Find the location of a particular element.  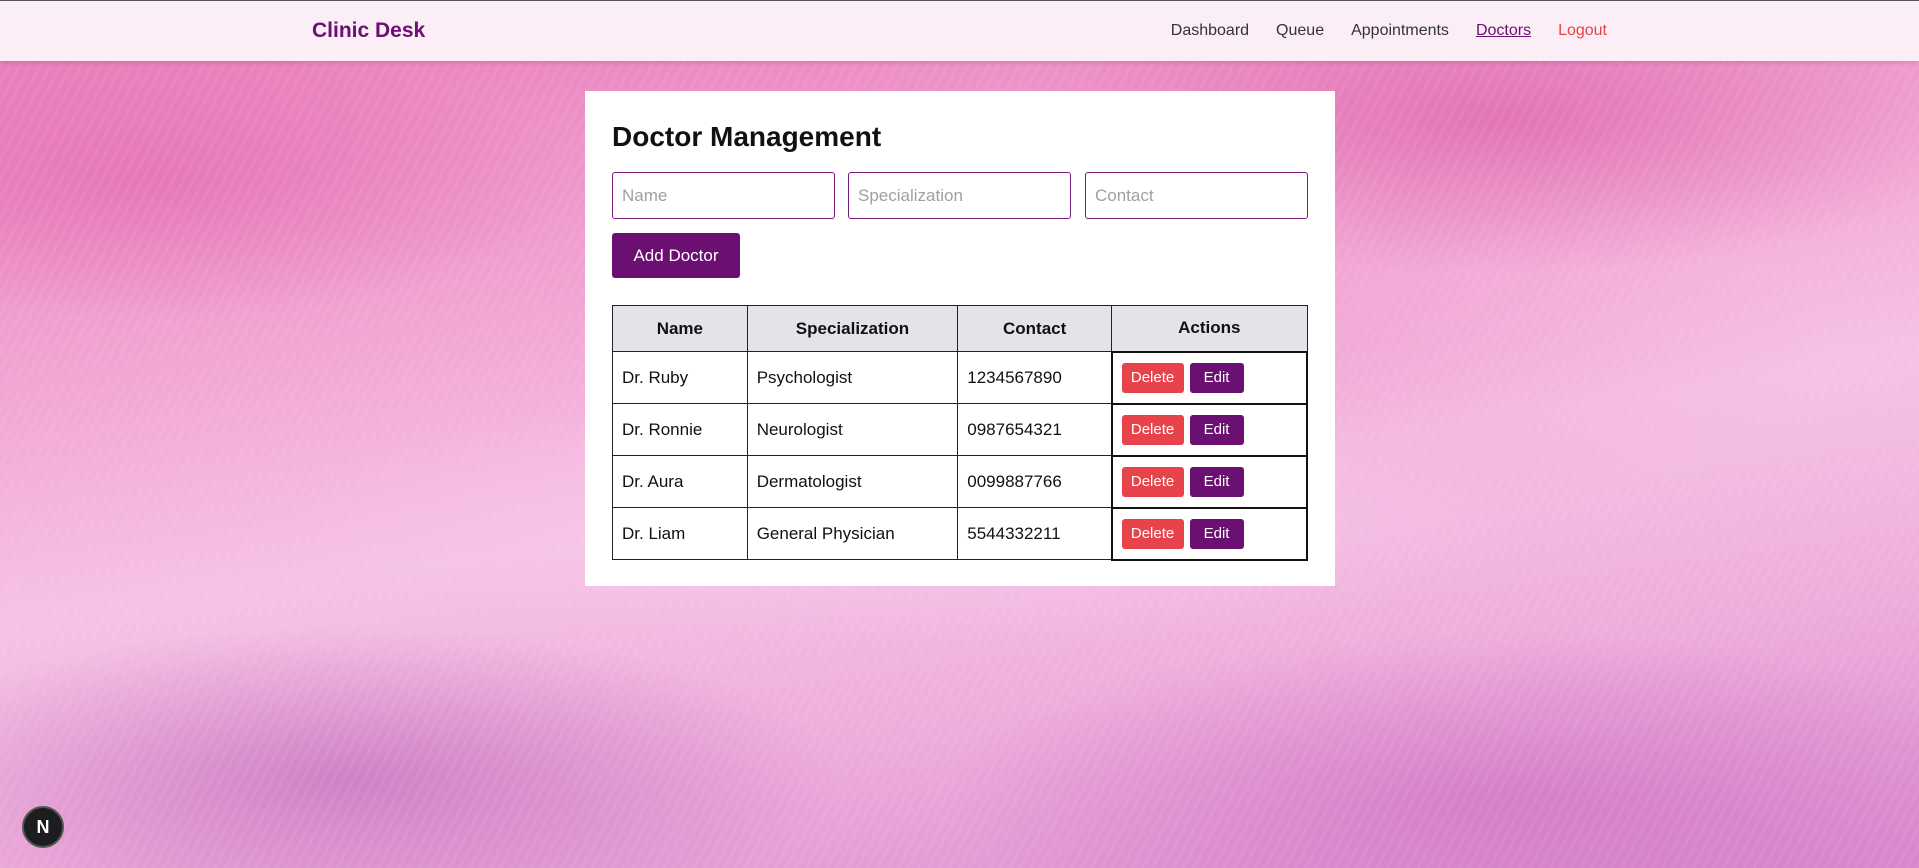

nav-link-queue: Queue is located at coordinates (1300, 31).